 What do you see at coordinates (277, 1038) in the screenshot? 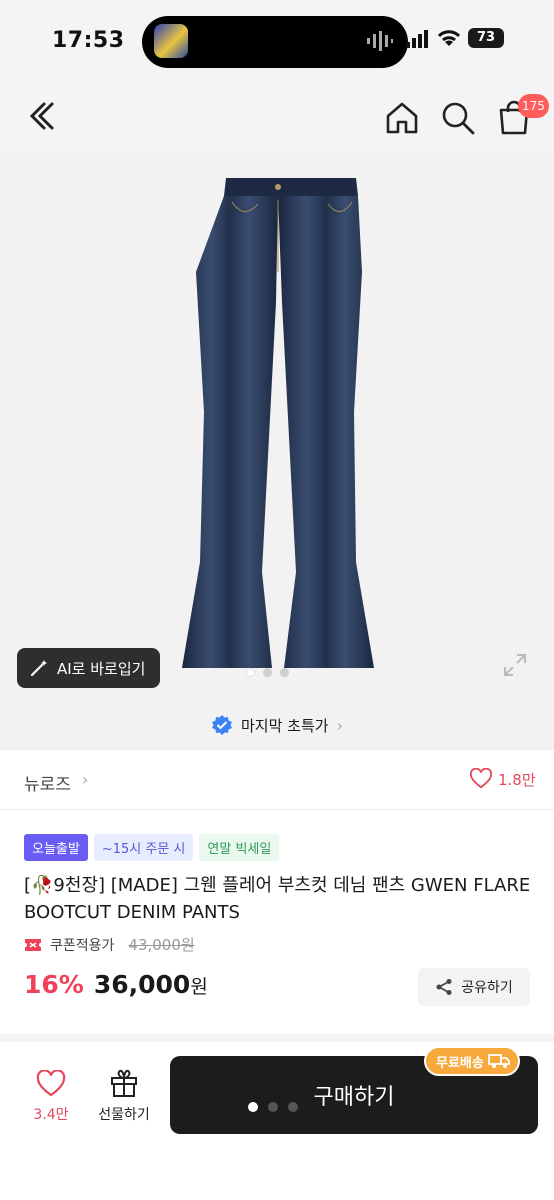
I see `section-divider` at bounding box center [277, 1038].